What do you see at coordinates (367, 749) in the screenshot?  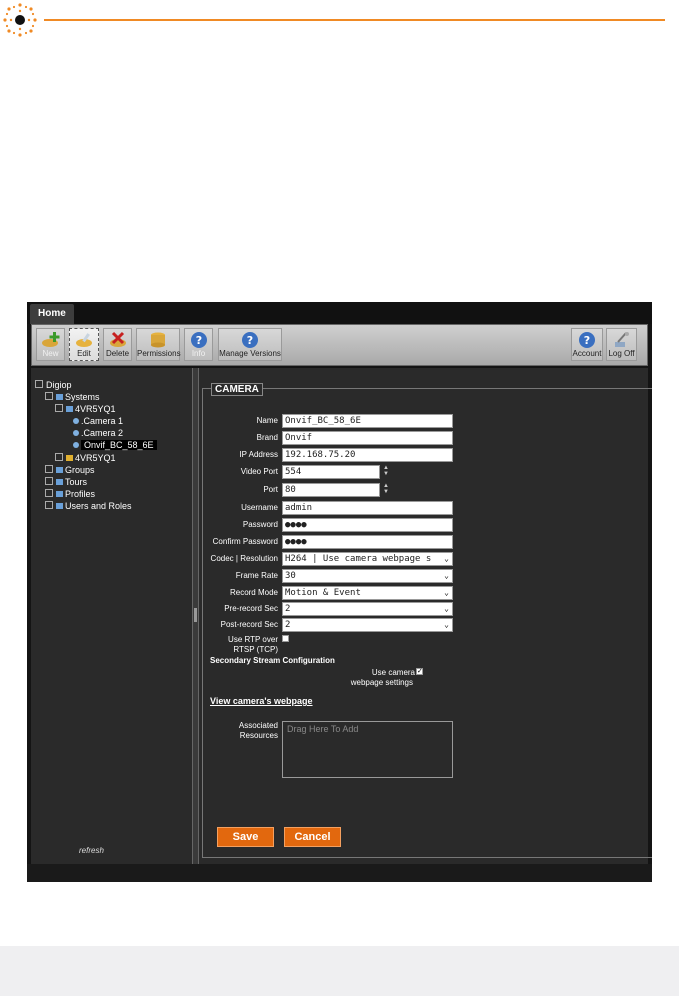 I see `associated-resources-dropzone: Drag Here To Add` at bounding box center [367, 749].